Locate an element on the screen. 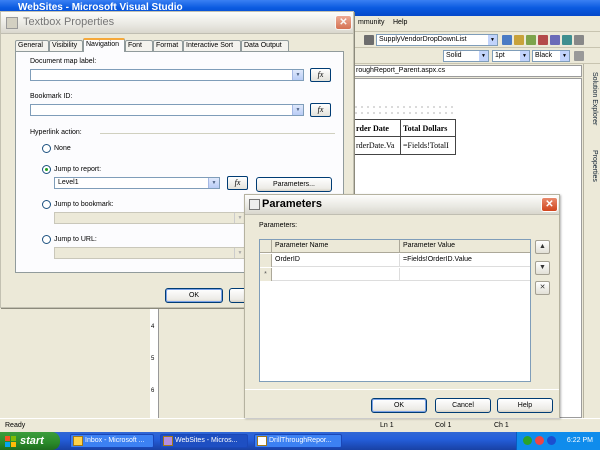 This screenshot has height=450, width=600. grid-header: Parameter Name Parameter Value is located at coordinates (395, 246).